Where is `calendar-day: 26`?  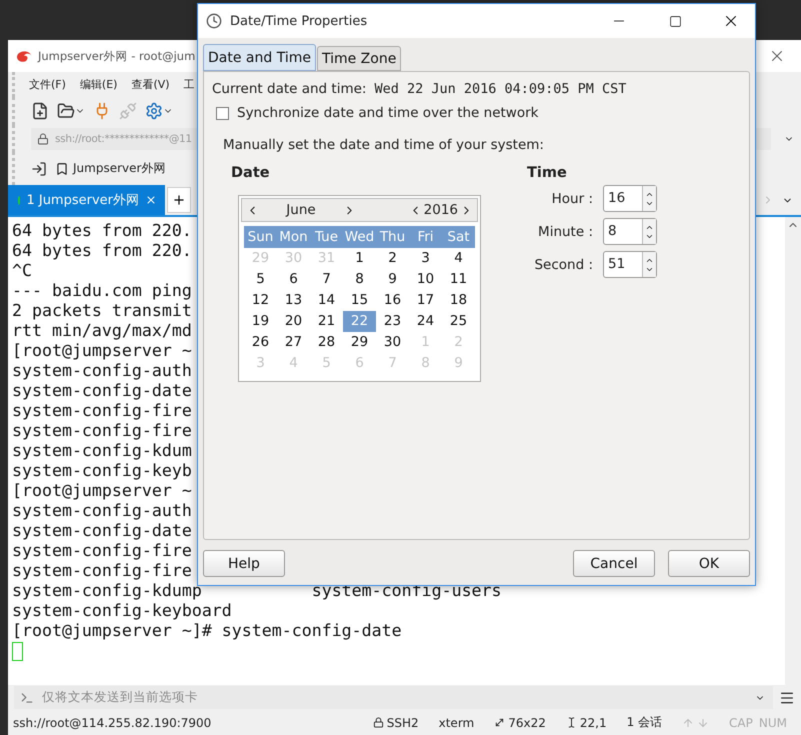
calendar-day: 26 is located at coordinates (260, 342).